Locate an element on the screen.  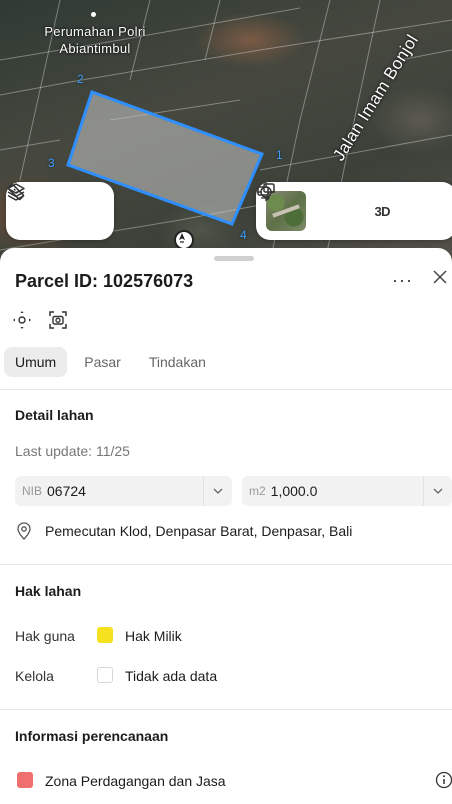
tab-tindakan: Tindakan is located at coordinates (177, 362).